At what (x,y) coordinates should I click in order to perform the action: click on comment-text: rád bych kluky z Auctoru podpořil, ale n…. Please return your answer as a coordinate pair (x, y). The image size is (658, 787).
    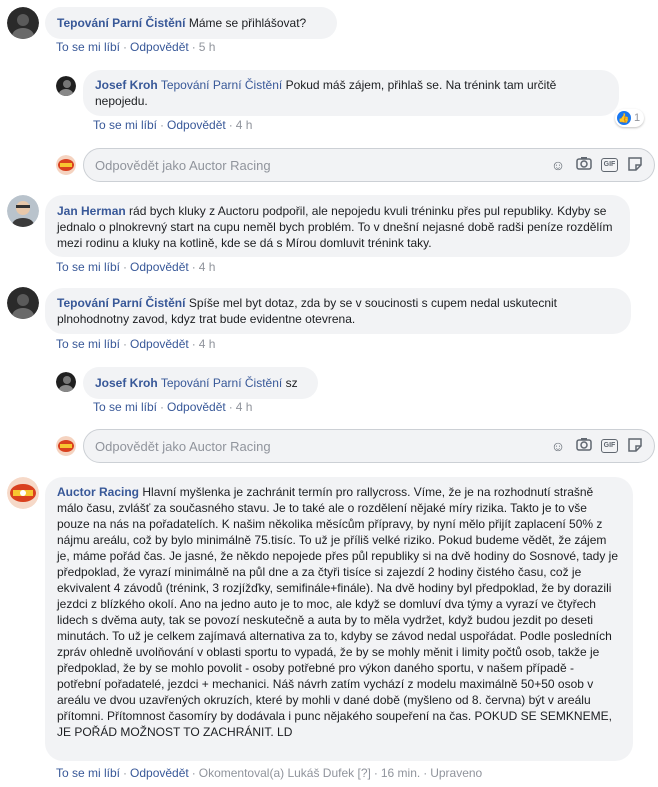
    Looking at the image, I should click on (335, 227).